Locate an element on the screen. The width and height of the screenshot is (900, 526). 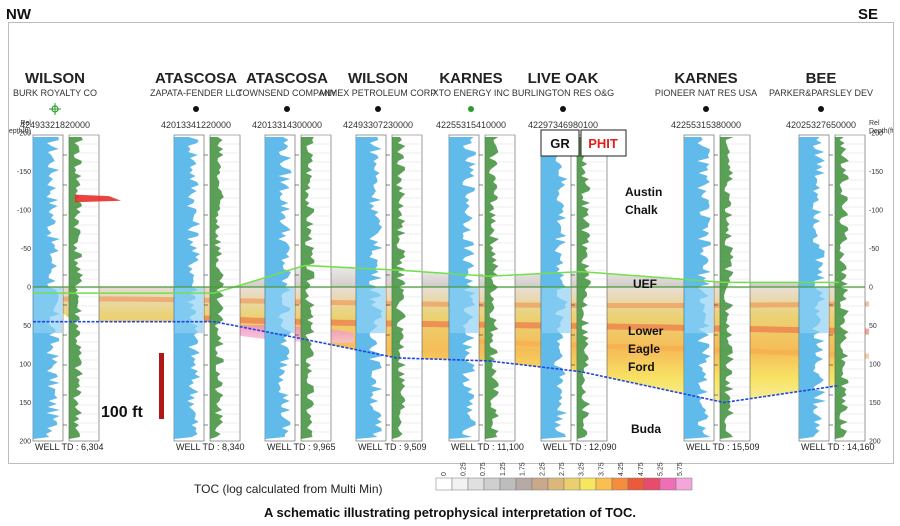
resistivity-spike is located at coordinates (98, 198).